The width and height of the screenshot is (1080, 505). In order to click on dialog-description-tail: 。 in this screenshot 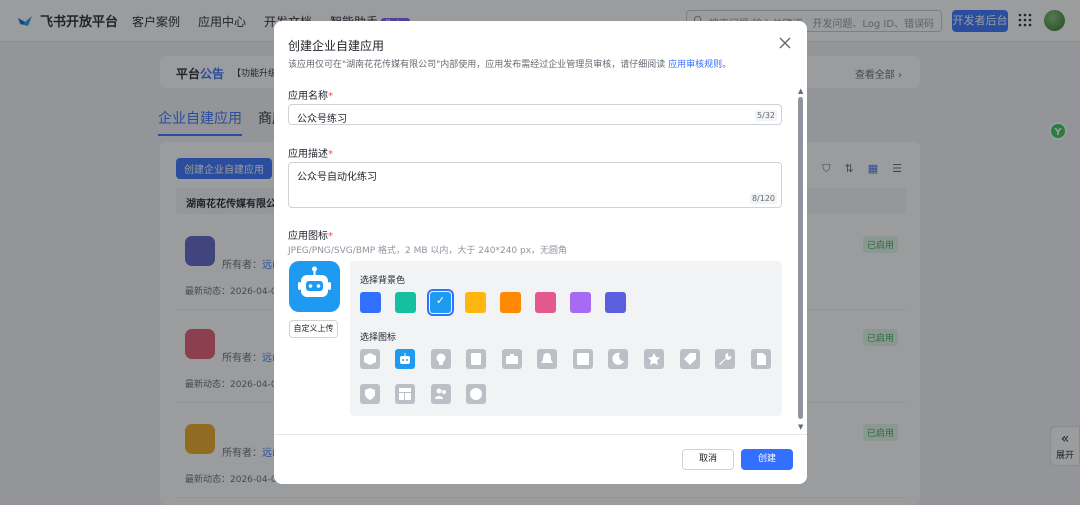, I will do `click(727, 65)`.